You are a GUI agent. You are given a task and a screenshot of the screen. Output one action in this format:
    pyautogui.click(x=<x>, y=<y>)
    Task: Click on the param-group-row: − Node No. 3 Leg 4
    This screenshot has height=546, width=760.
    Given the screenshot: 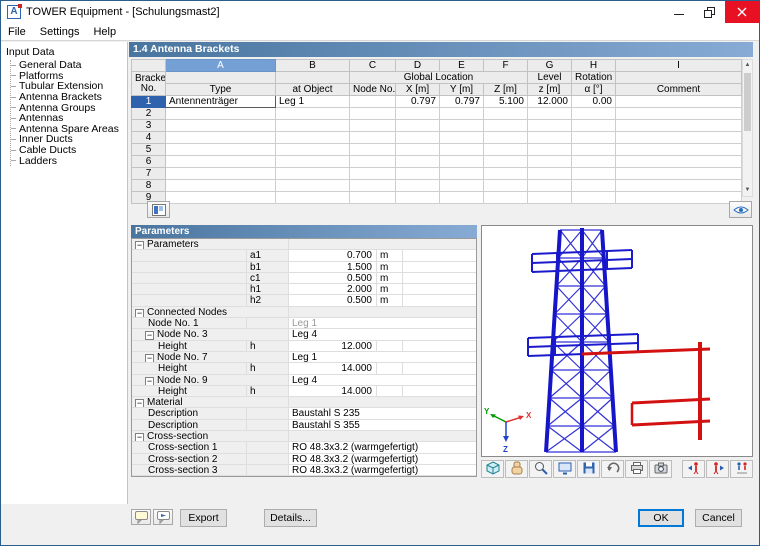 What is the action you would take?
    pyautogui.click(x=304, y=335)
    